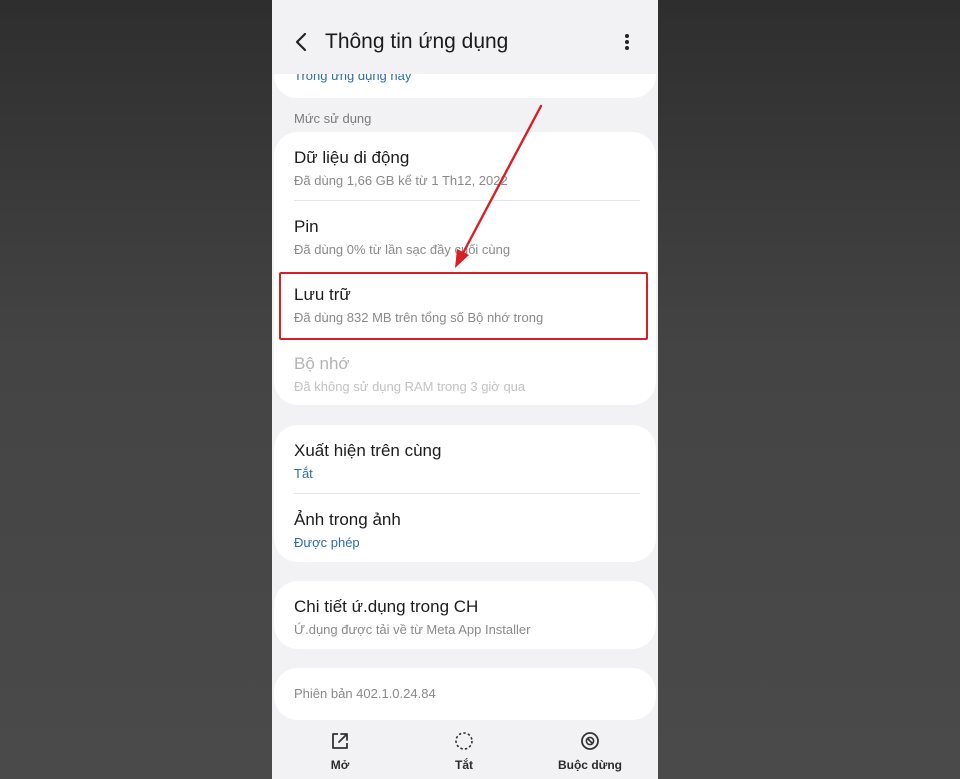 This screenshot has height=779, width=960. What do you see at coordinates (412, 629) in the screenshot?
I see `store-details-subtitle: Ứ.dụng được tải về từ Meta App Installer` at bounding box center [412, 629].